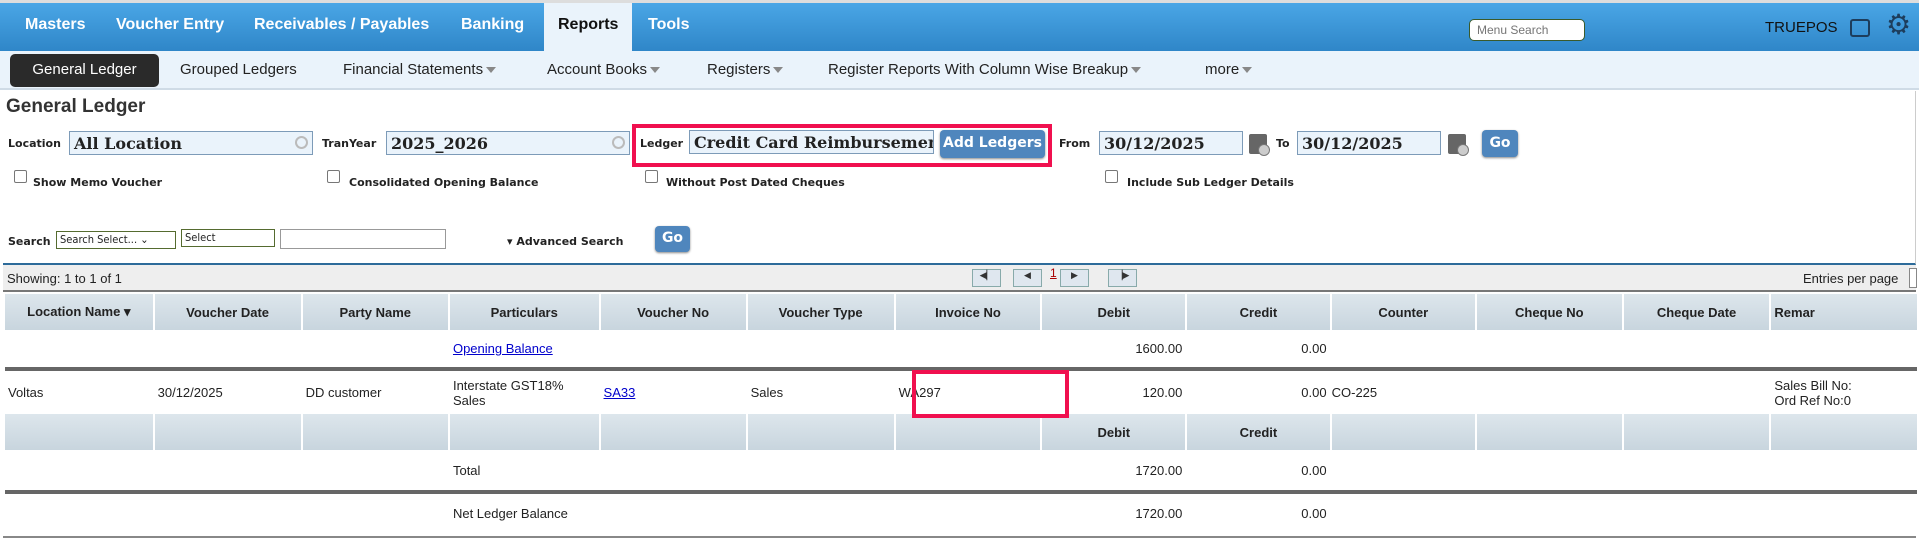 This screenshot has width=1919, height=538. Describe the element at coordinates (1027, 278) in the screenshot. I see `prev-page-icon: ◀` at that location.